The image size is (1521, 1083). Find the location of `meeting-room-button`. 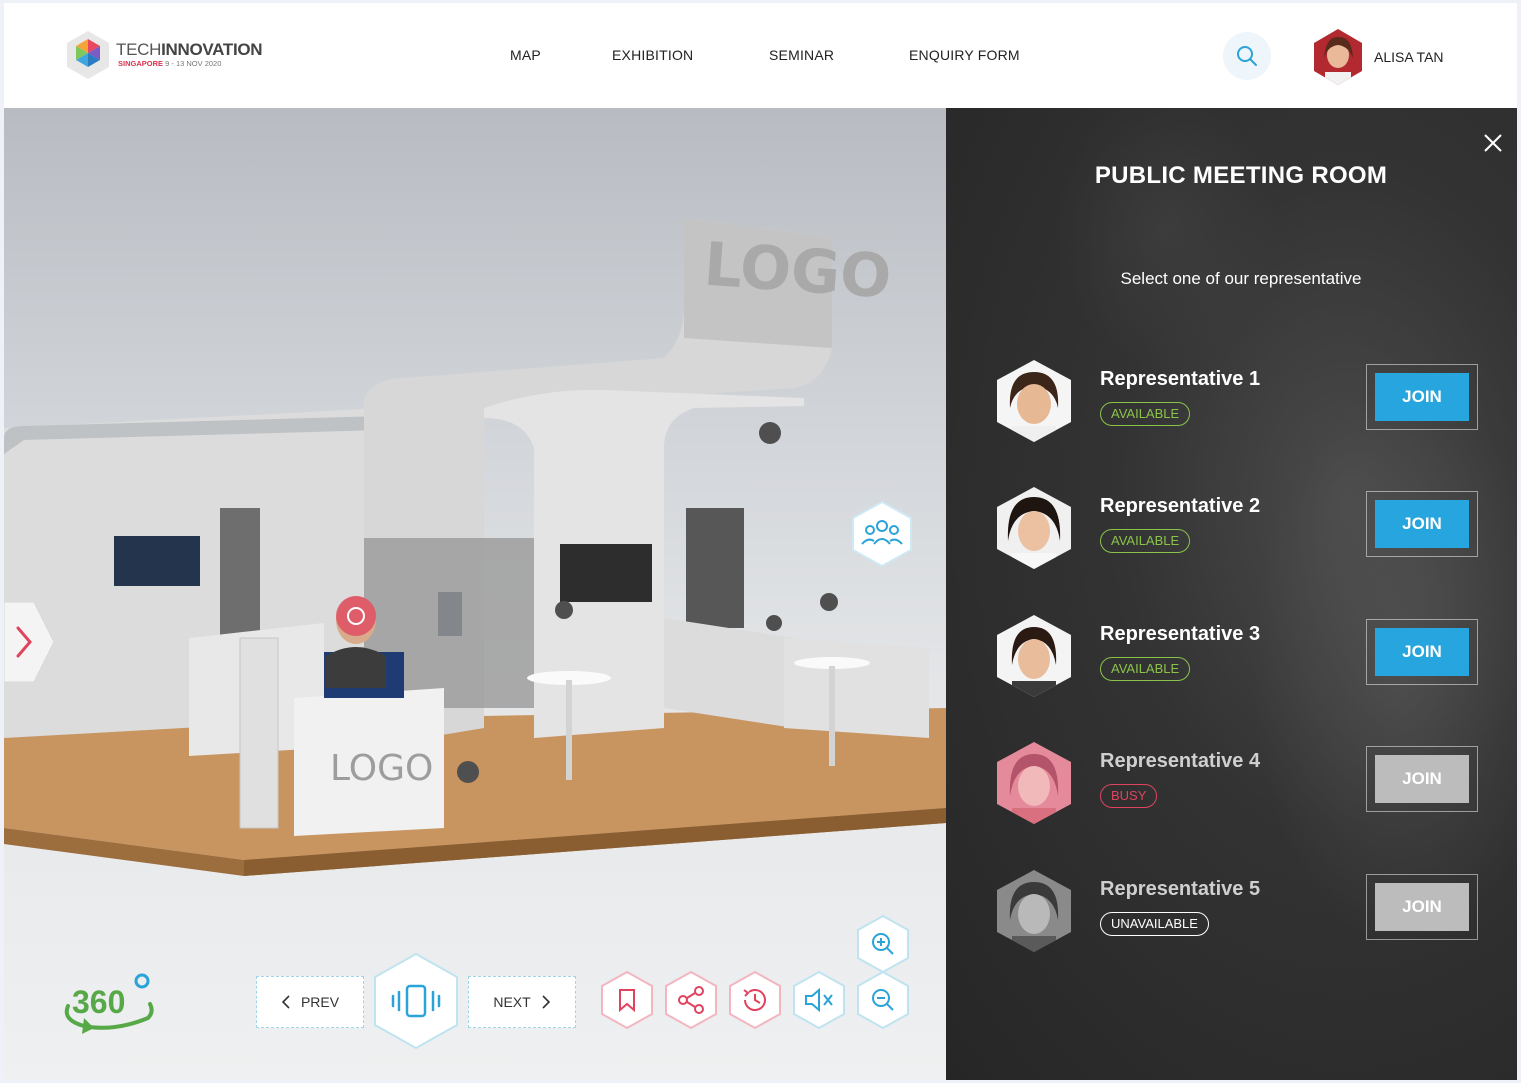

meeting-room-button is located at coordinates (882, 534).